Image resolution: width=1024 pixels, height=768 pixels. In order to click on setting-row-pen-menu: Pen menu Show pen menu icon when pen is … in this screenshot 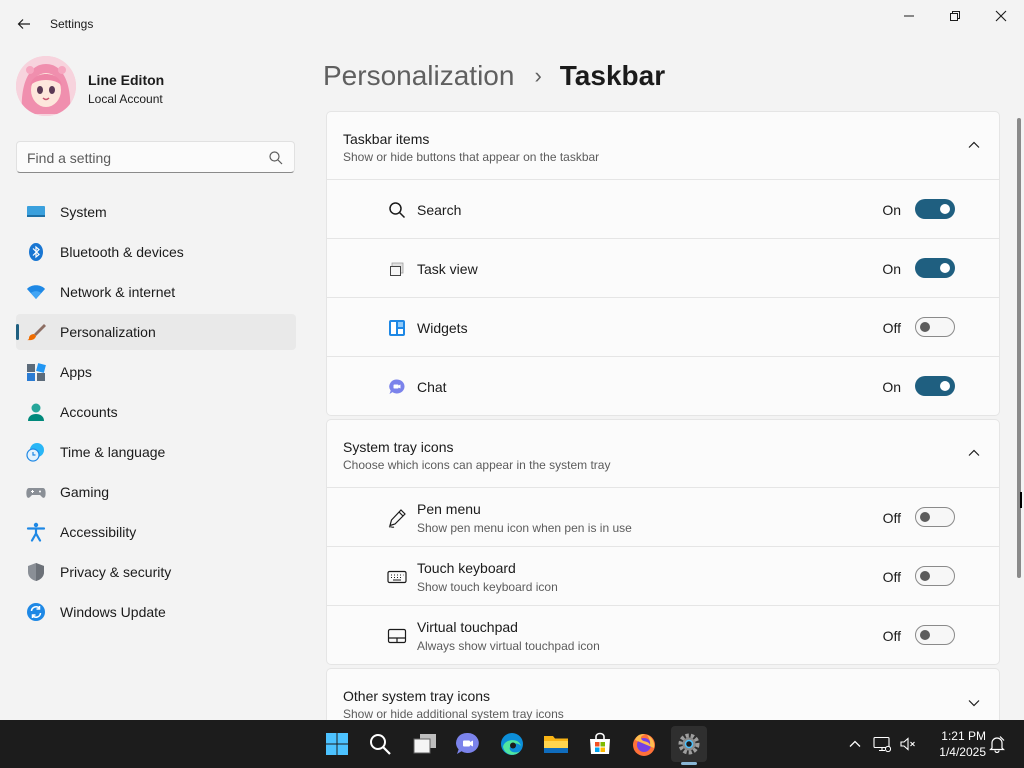, I will do `click(663, 517)`.